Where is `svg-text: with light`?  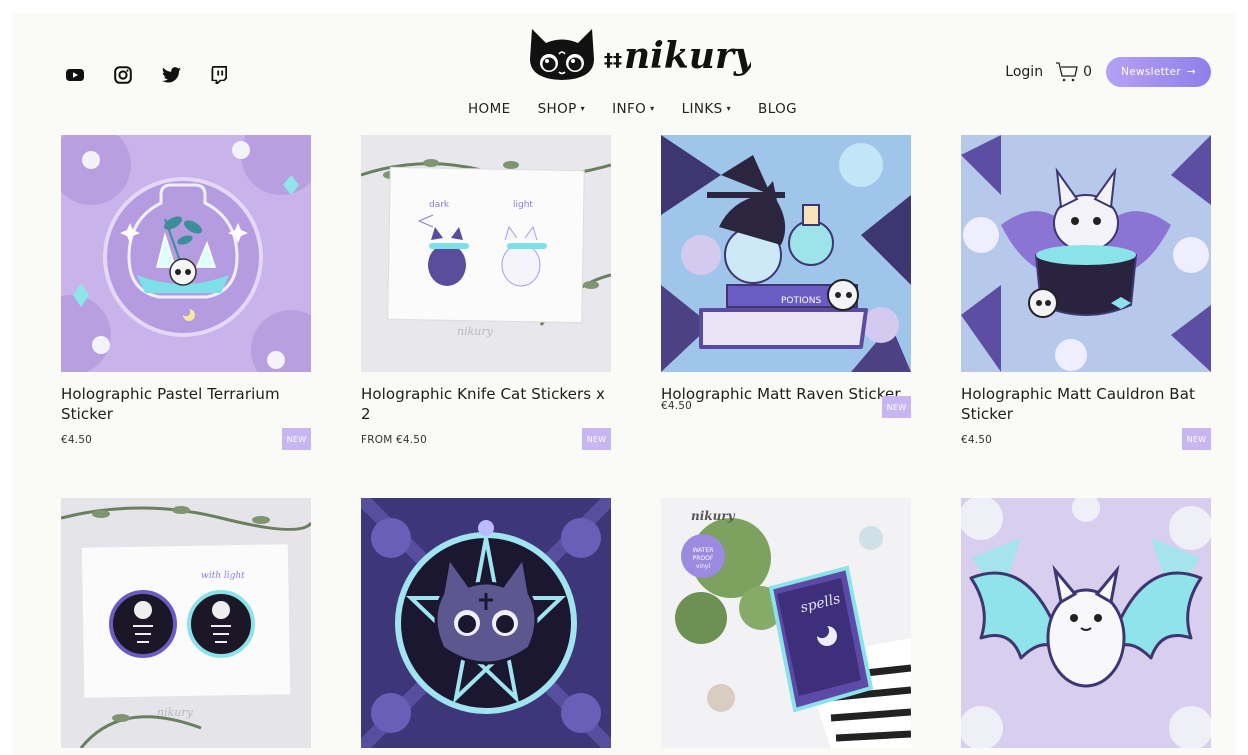
svg-text: with light is located at coordinates (223, 576).